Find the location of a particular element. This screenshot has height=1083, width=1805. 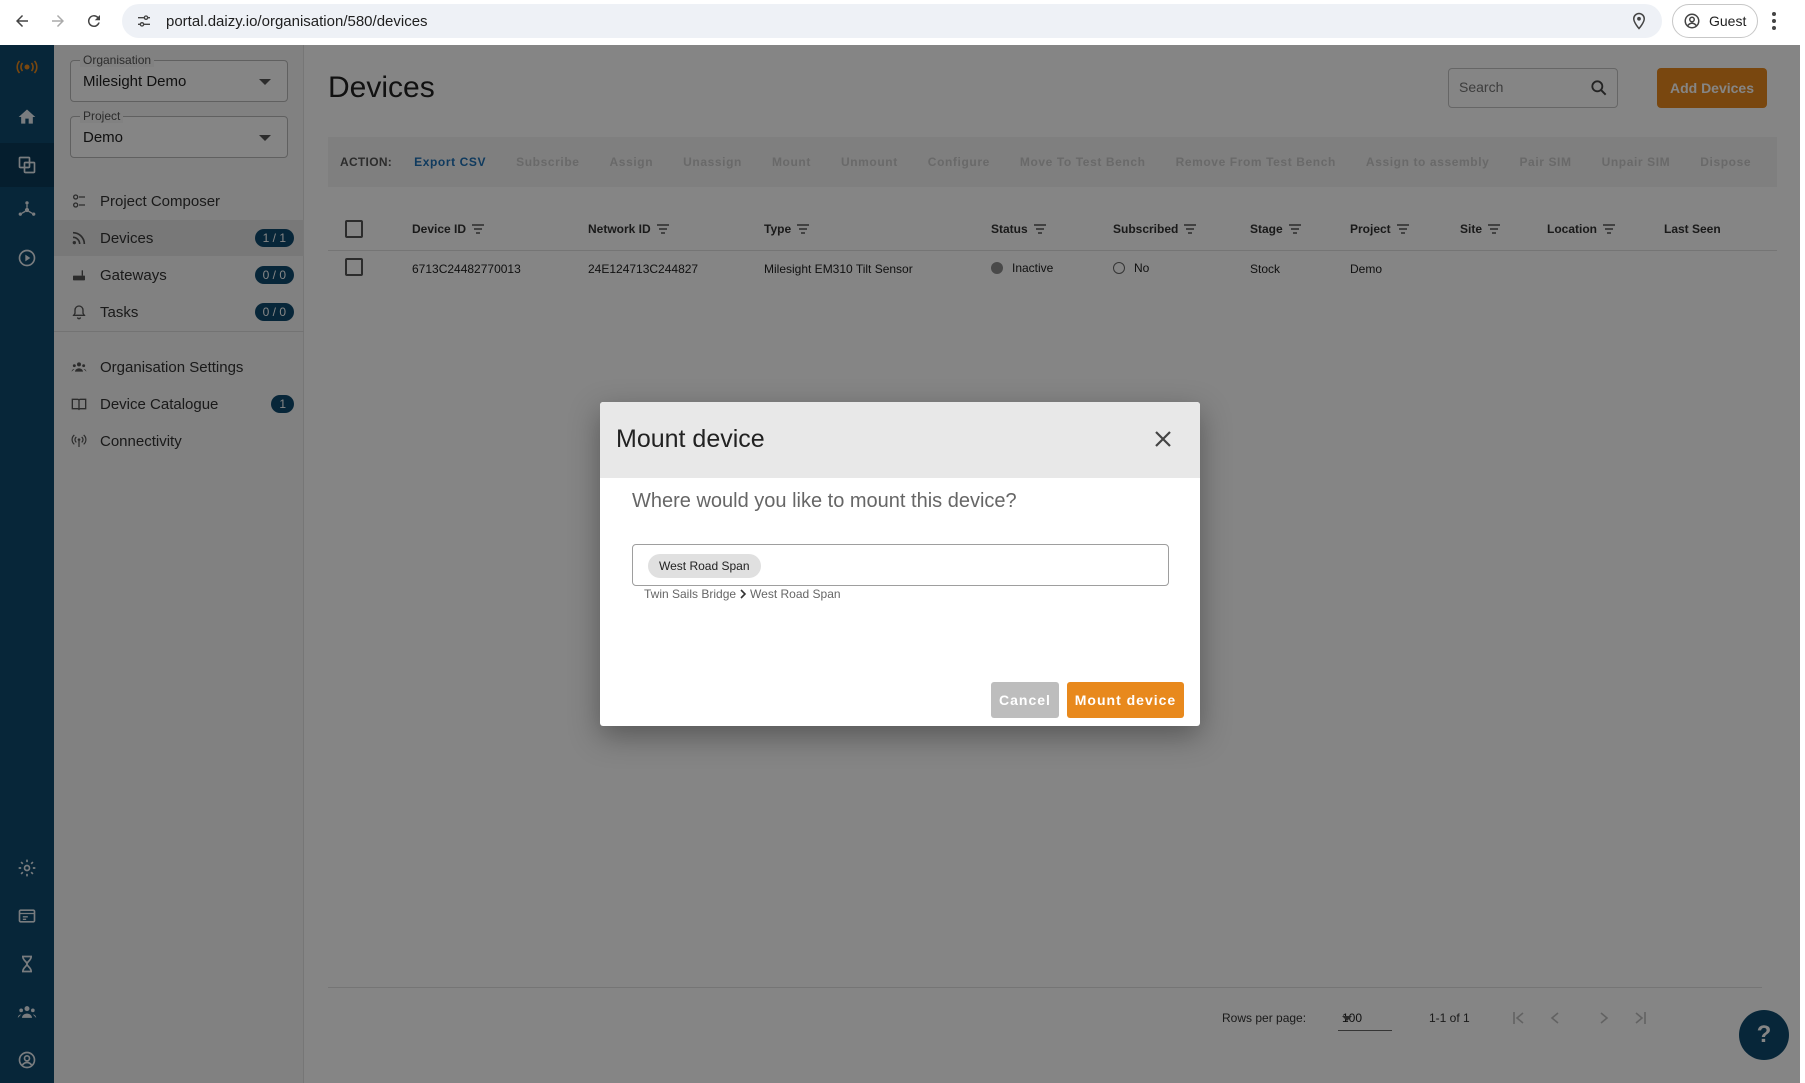

selected-location-chip: West Road Span is located at coordinates (704, 566).